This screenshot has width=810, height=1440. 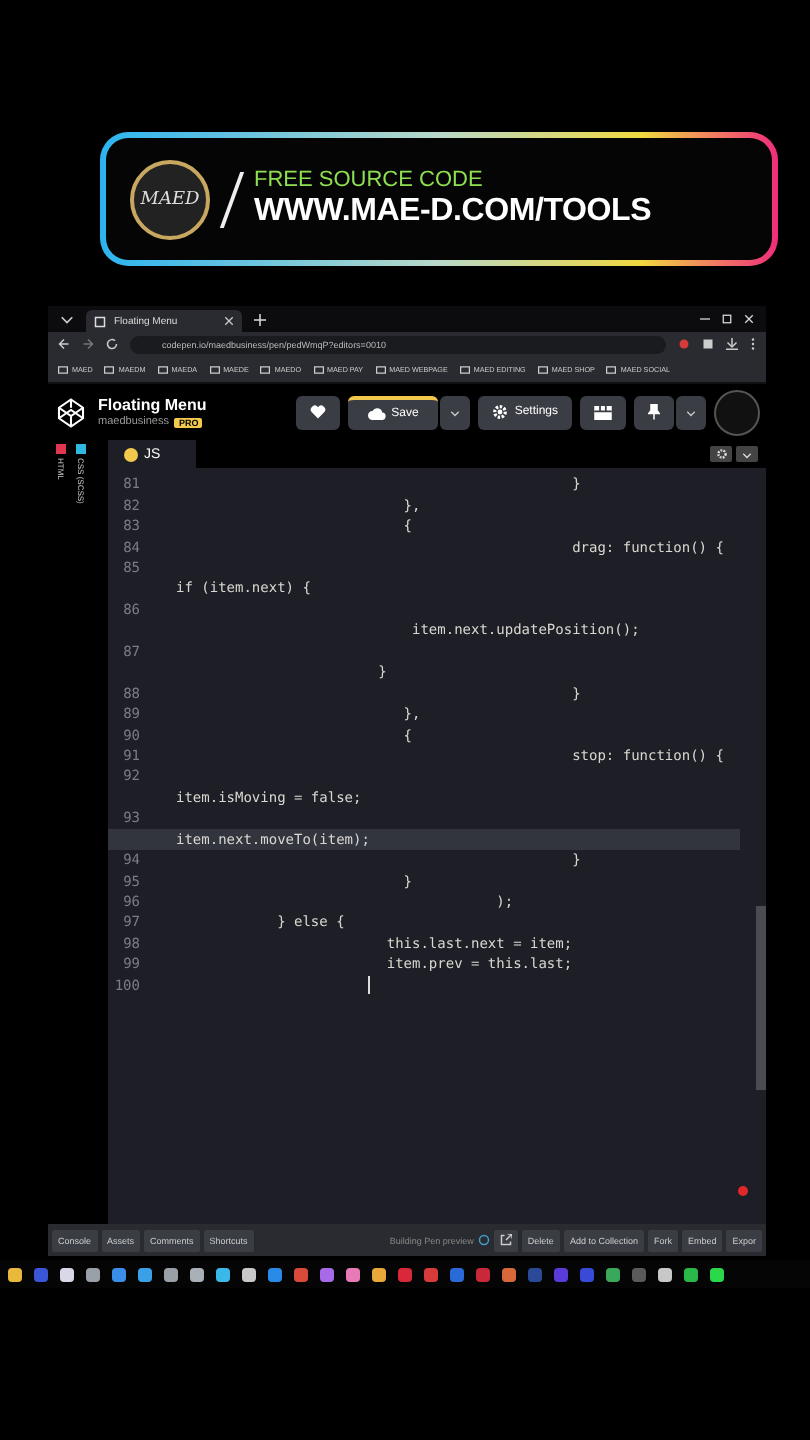 What do you see at coordinates (732, 344) in the screenshot?
I see `download-icon` at bounding box center [732, 344].